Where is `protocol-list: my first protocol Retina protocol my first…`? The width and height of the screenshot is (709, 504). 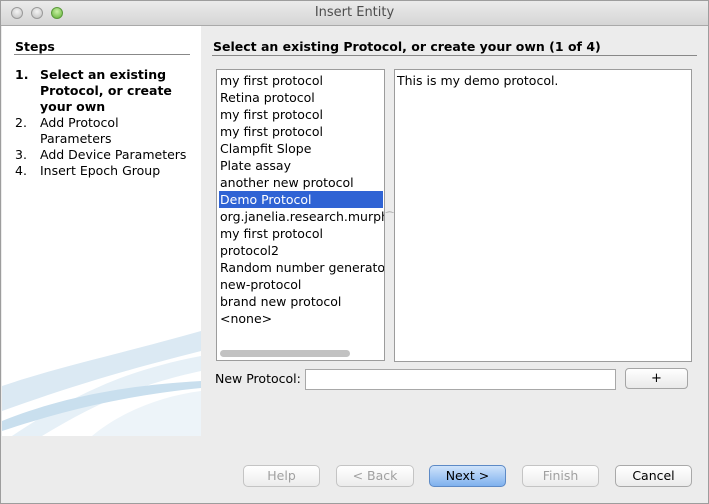
protocol-list: my first protocol Retina protocol my first… is located at coordinates (300, 215).